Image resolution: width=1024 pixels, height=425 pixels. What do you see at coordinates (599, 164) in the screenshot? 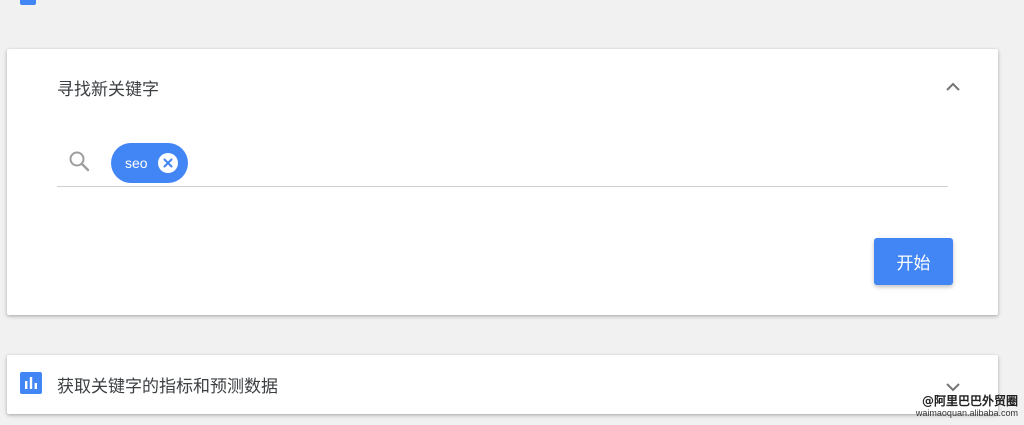
I see `keyword-input` at bounding box center [599, 164].